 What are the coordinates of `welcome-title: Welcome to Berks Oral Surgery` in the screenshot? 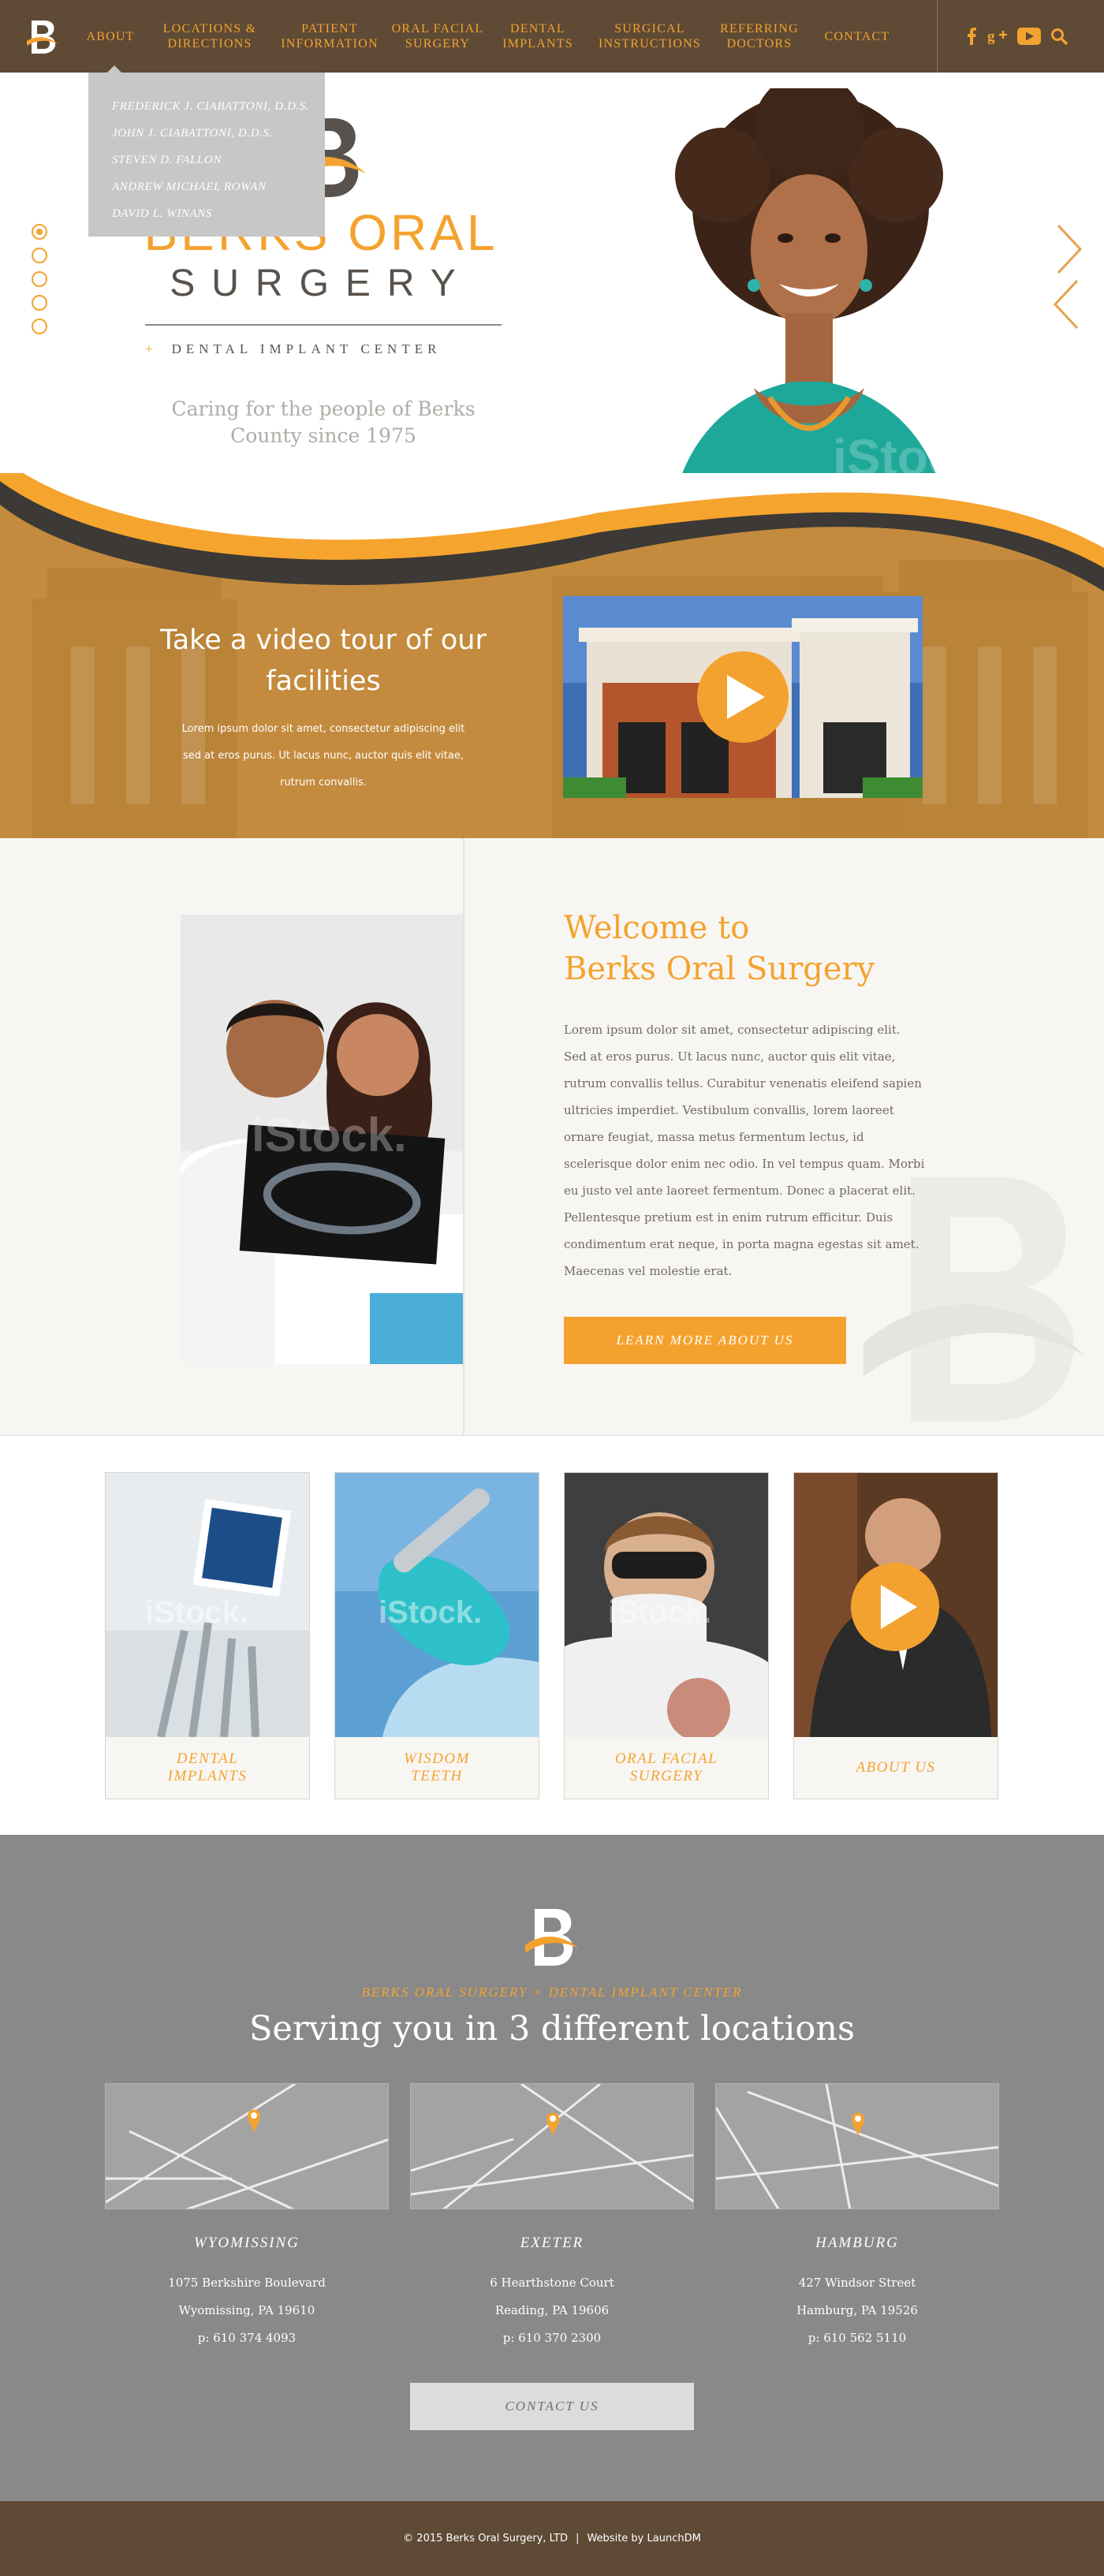 It's located at (719, 949).